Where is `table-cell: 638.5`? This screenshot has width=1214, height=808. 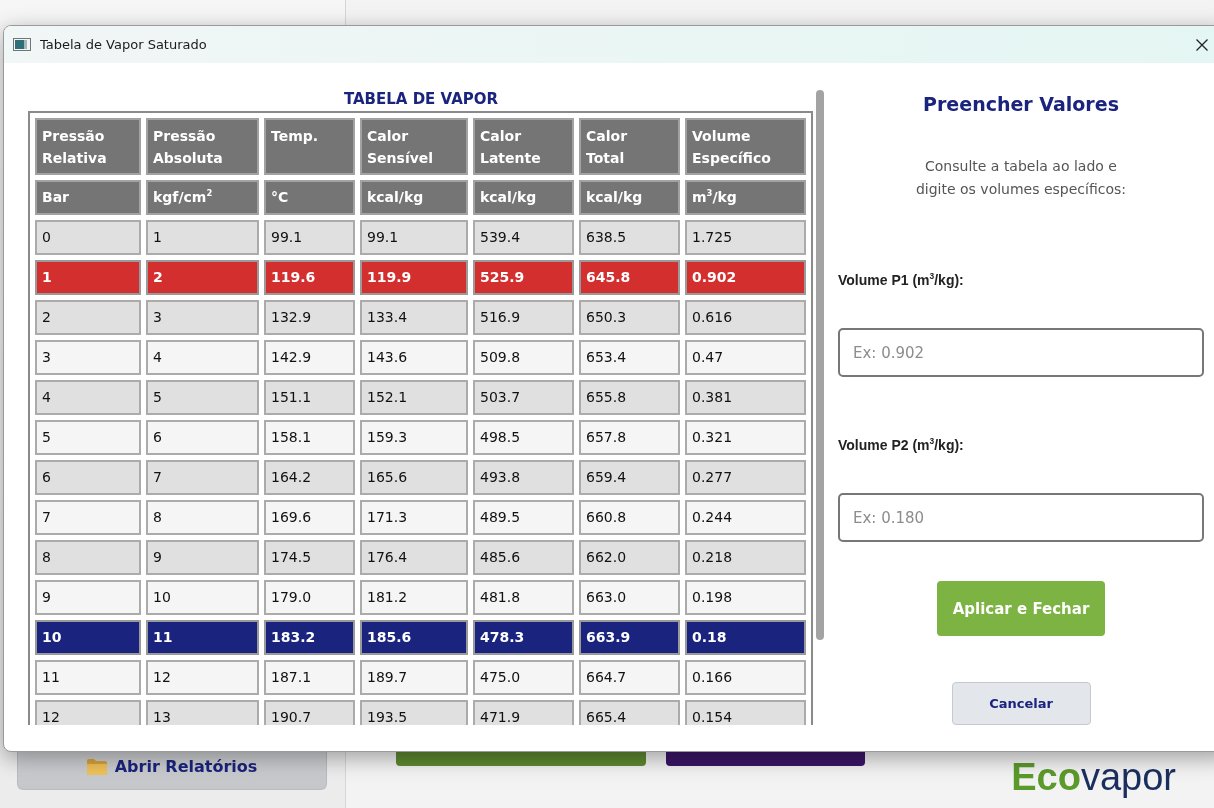 table-cell: 638.5 is located at coordinates (629, 237).